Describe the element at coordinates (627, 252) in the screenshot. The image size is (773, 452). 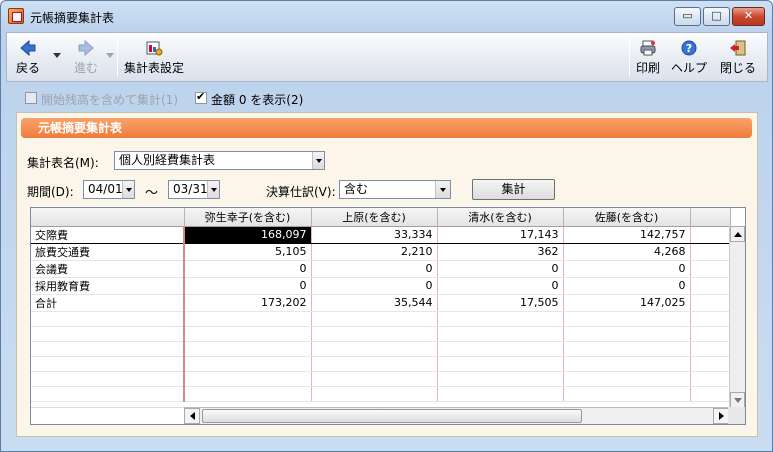
I see `table-cell: 4,268` at that location.